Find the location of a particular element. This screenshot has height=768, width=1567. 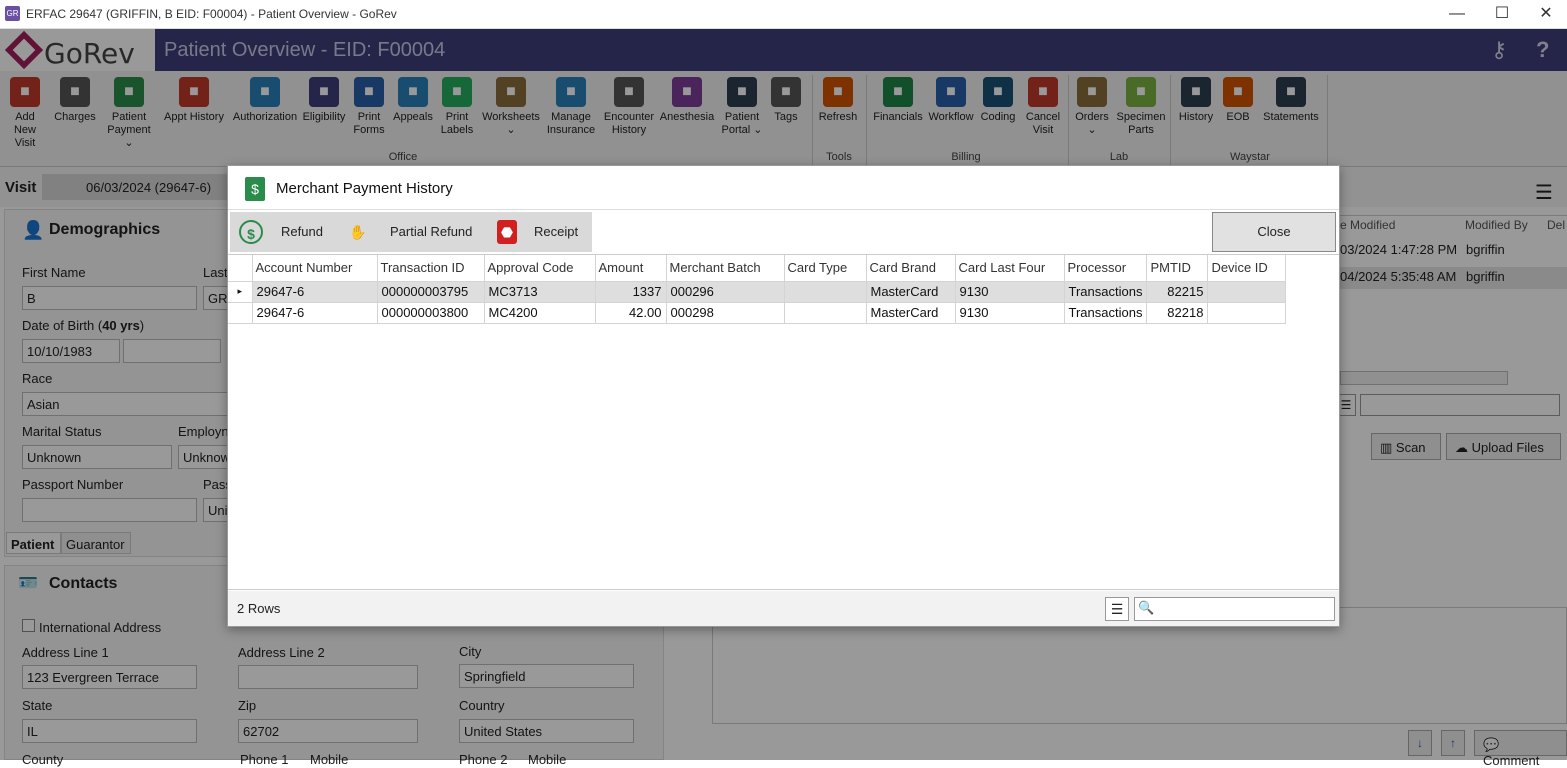

column-header: Processor is located at coordinates (1106, 268).